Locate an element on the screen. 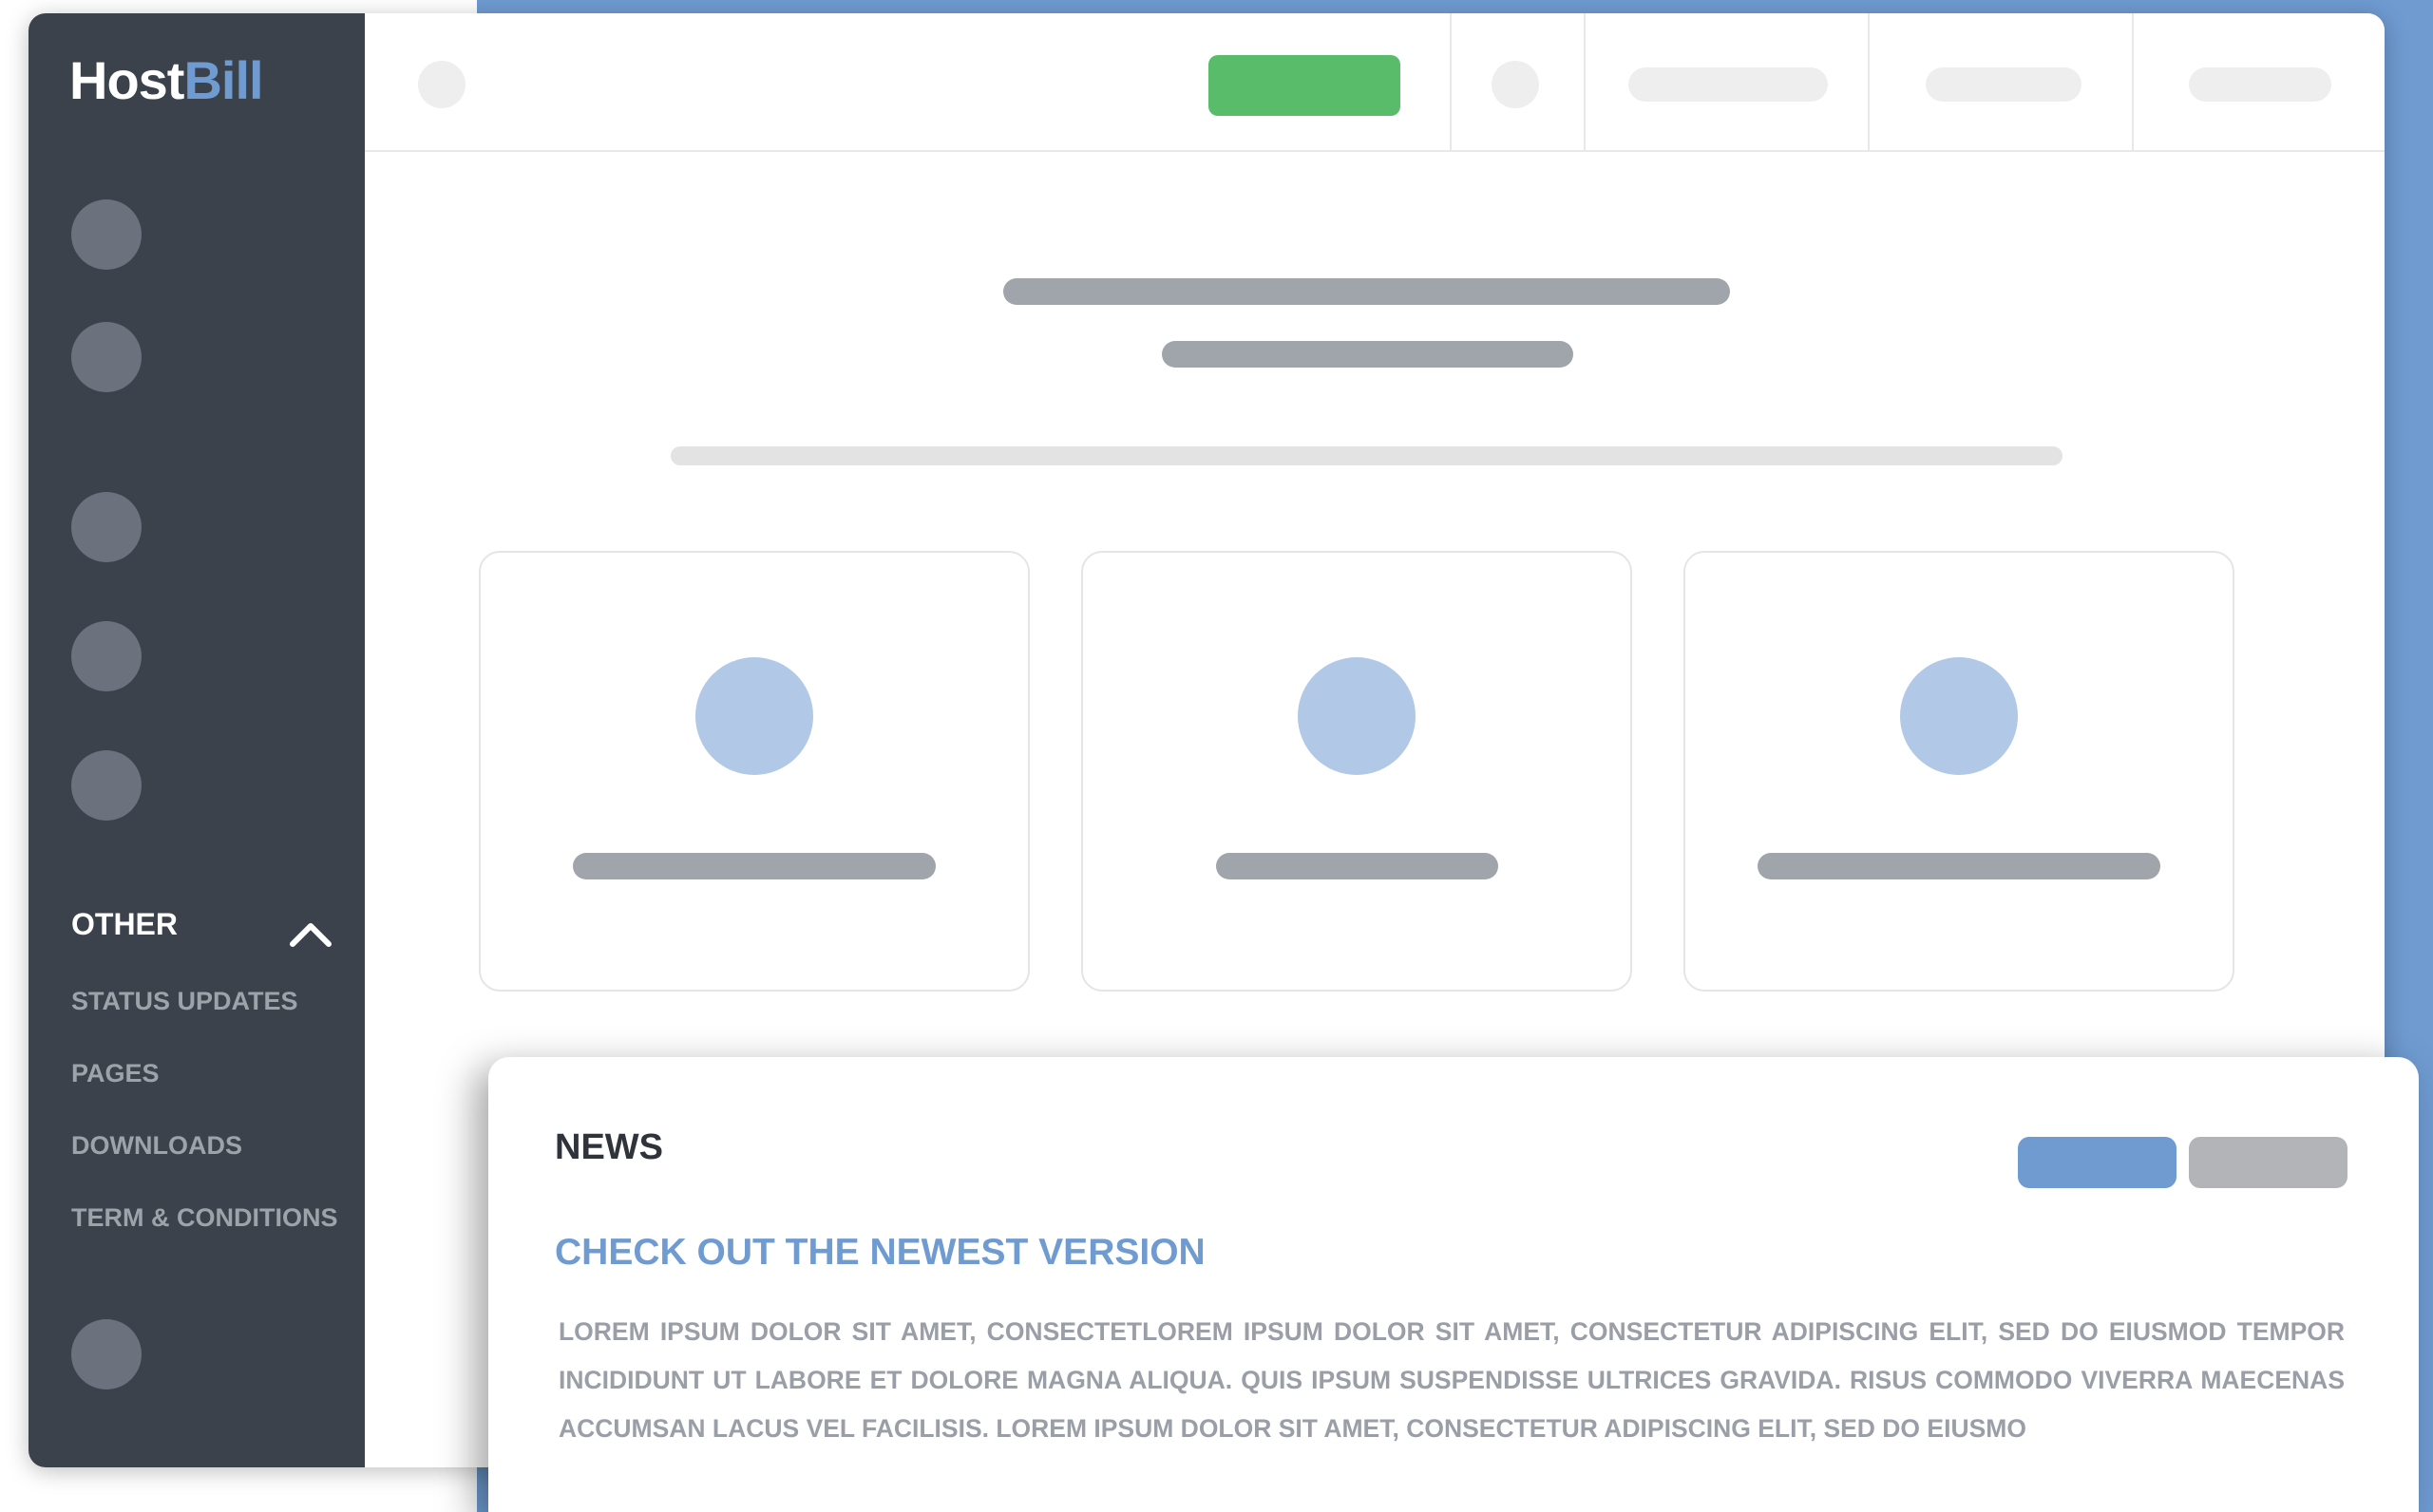  description-placeholder is located at coordinates (1366, 456).